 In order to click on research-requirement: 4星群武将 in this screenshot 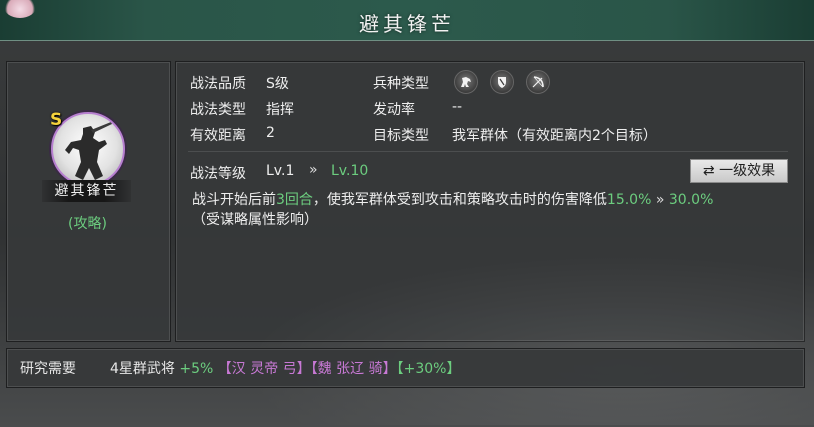, I will do `click(142, 369)`.